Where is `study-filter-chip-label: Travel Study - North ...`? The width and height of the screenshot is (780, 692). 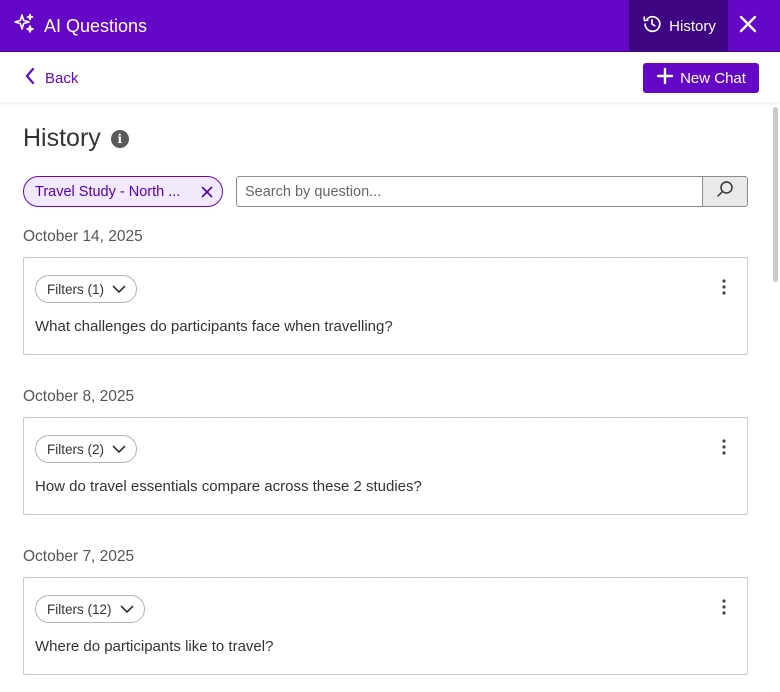
study-filter-chip-label: Travel Study - North ... is located at coordinates (108, 191).